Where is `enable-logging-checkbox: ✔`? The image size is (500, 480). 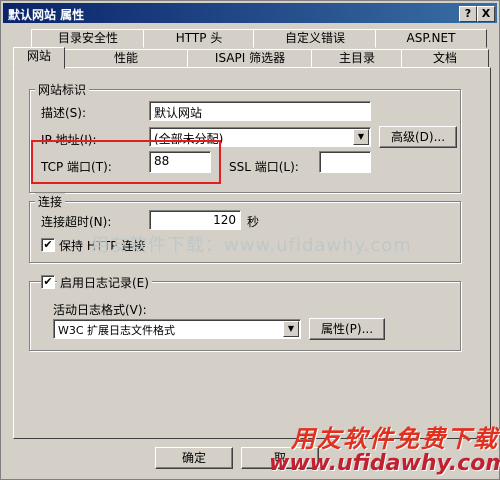
enable-logging-checkbox: ✔ is located at coordinates (48, 282).